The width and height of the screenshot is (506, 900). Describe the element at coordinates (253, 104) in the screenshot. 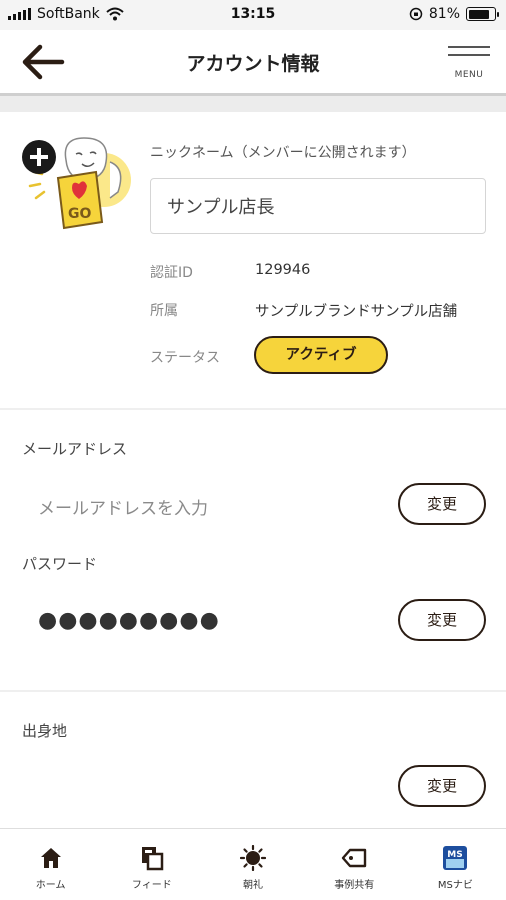

I see `header-shadow-band` at that location.